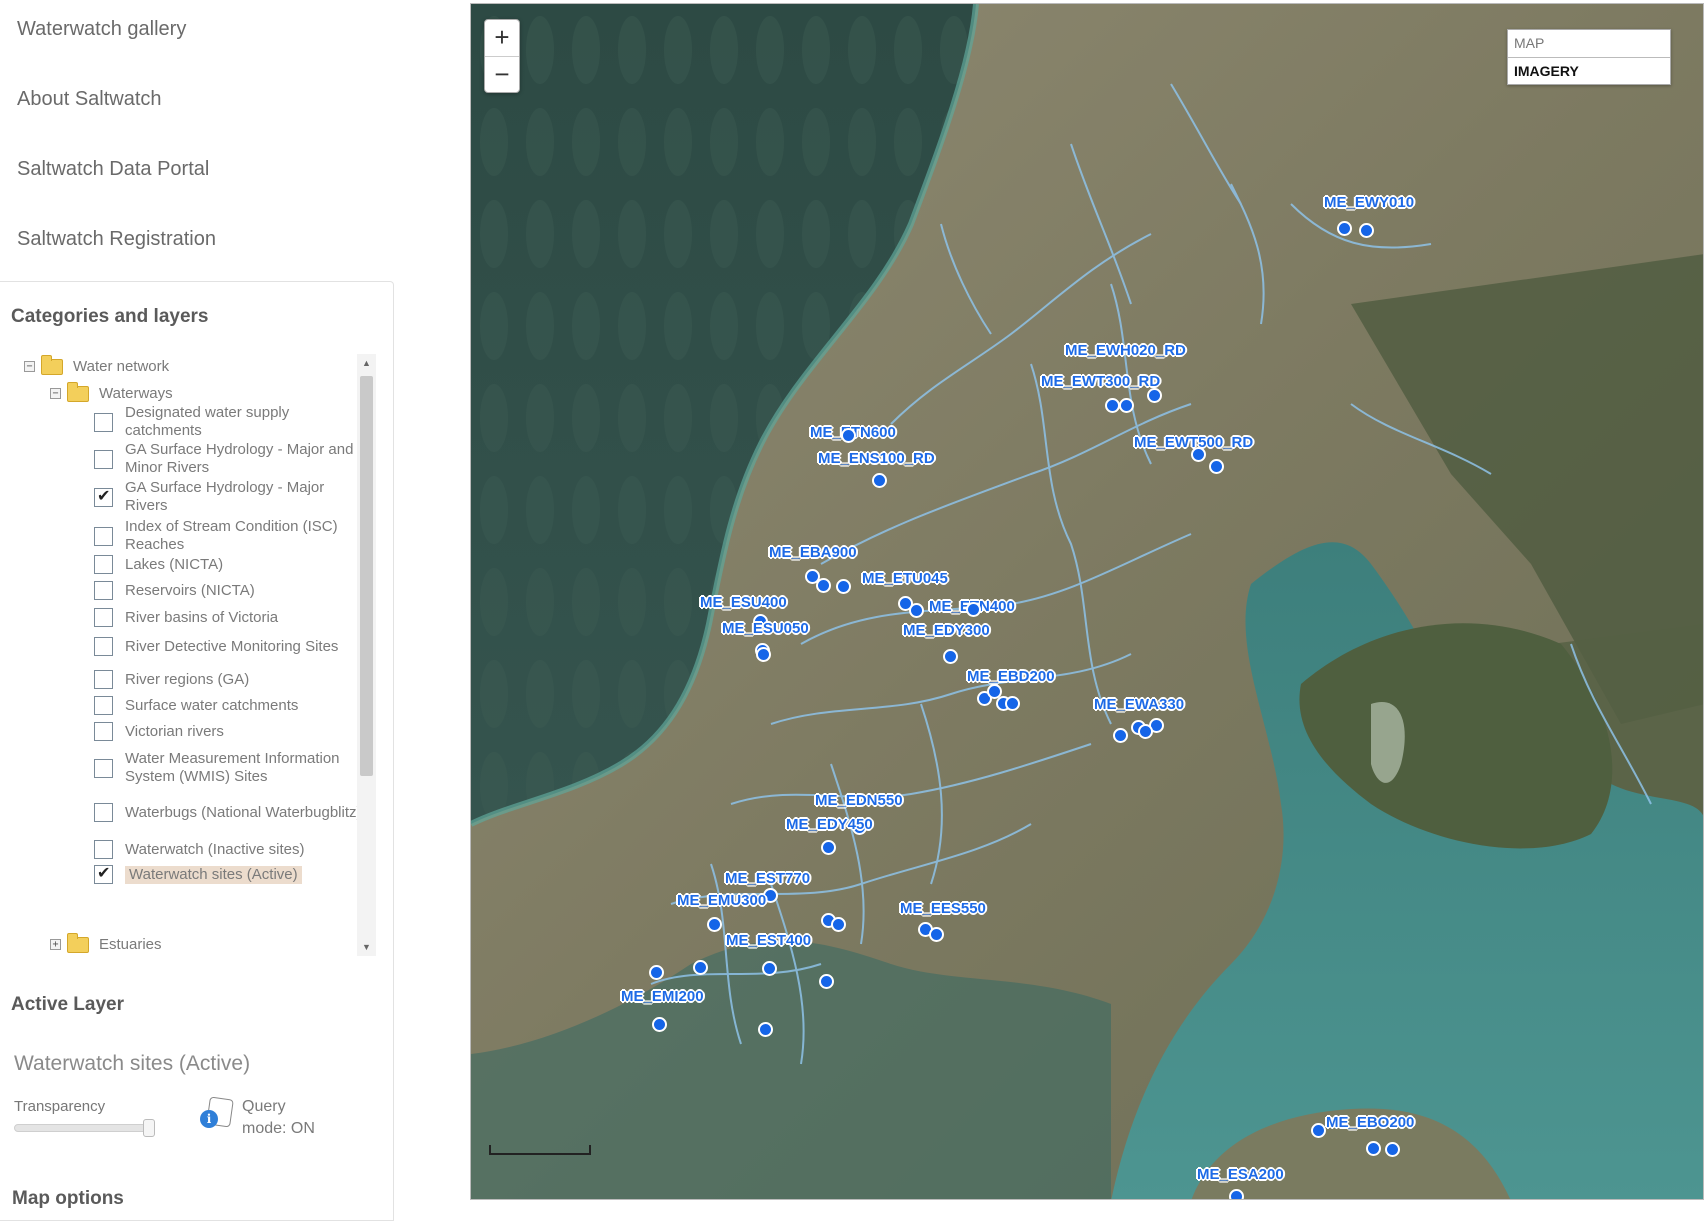  Describe the element at coordinates (232, 705) in the screenshot. I see `layer-item: Surface water catchments` at that location.